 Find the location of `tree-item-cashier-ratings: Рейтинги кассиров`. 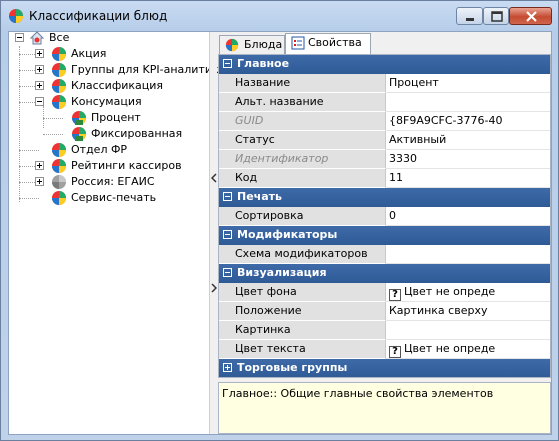

tree-item-cashier-ratings: Рейтинги кассиров is located at coordinates (109, 166).